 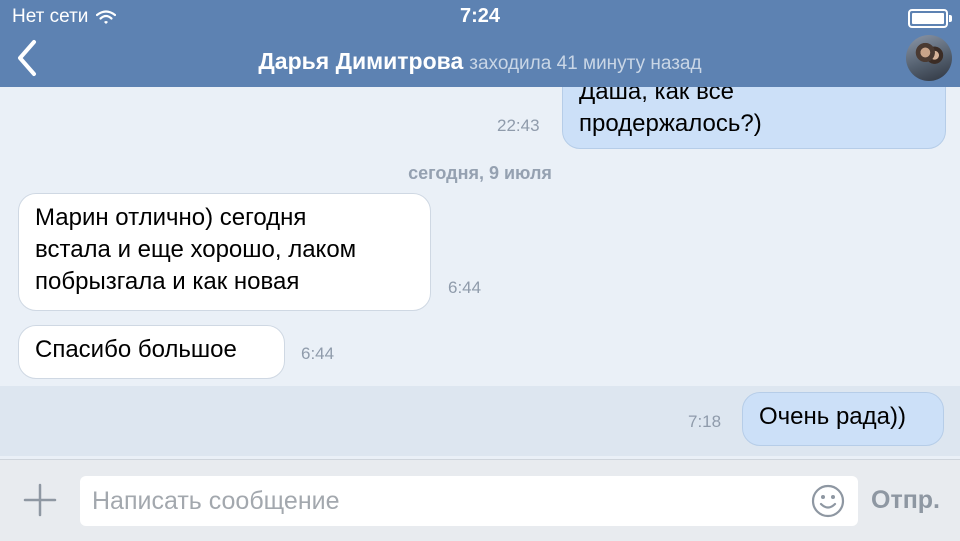 I want to click on nav-bar: Дарья Димитрова заходила 41 минуту назад, so click(x=480, y=60).